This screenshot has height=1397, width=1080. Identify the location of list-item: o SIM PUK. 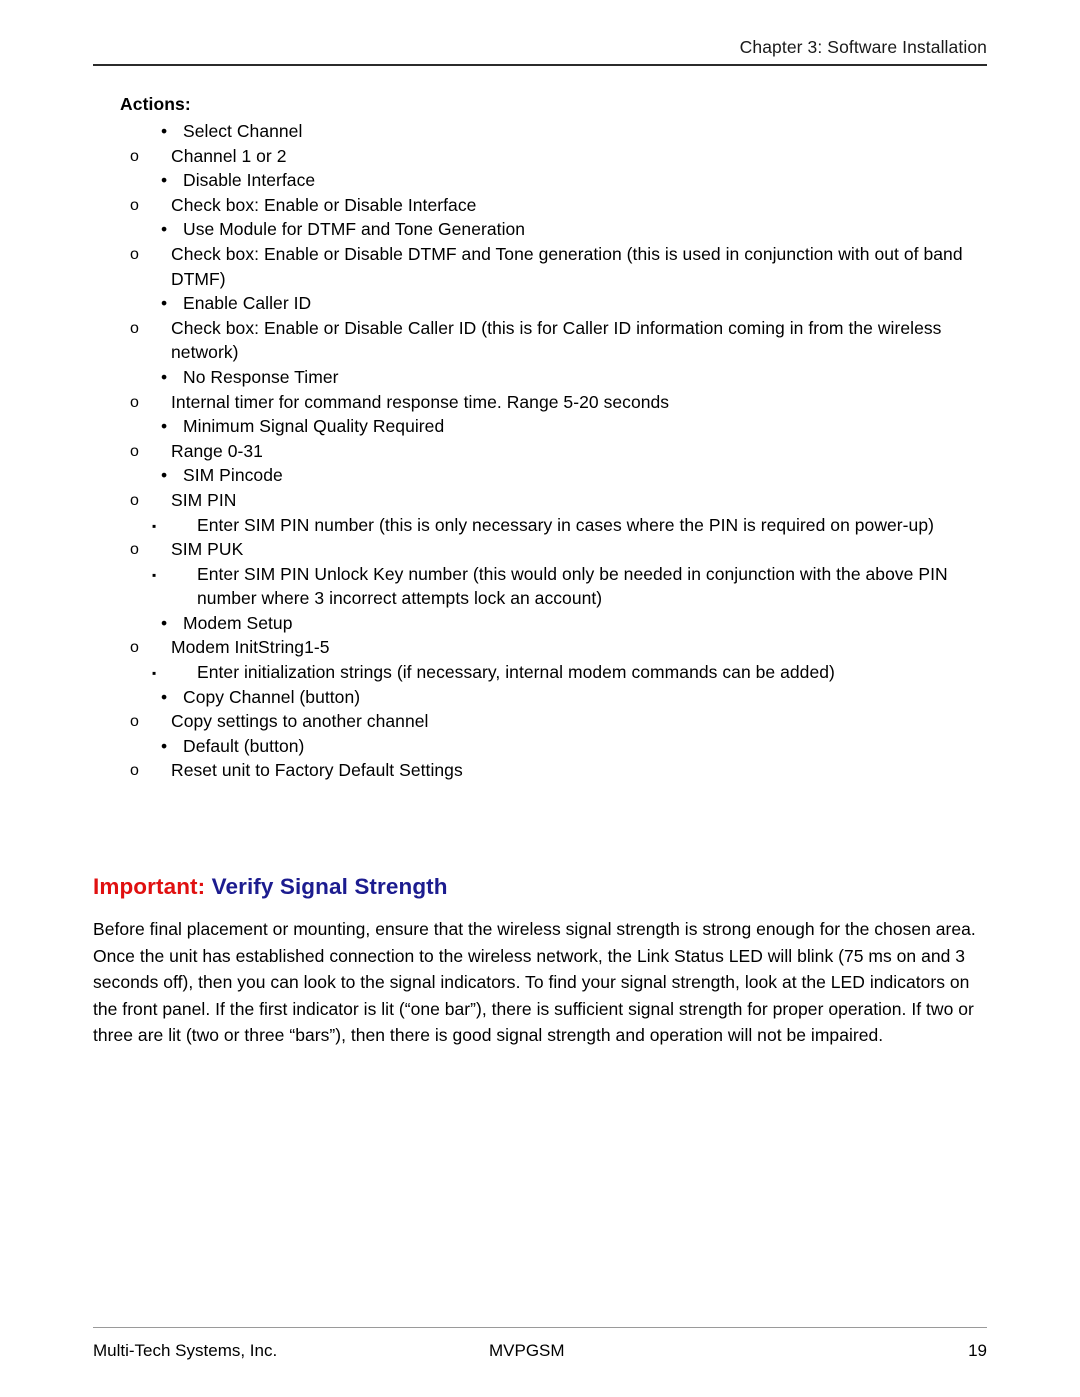
(558, 549).